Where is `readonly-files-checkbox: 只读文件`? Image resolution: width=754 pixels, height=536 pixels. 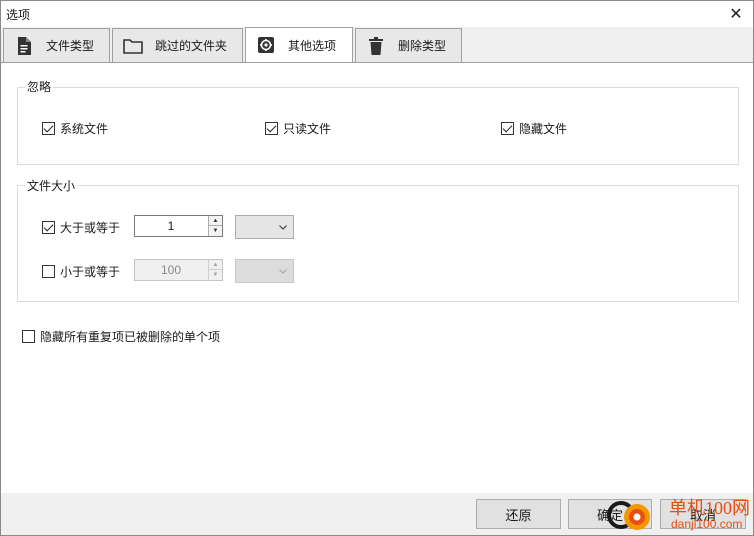 readonly-files-checkbox: 只读文件 is located at coordinates (298, 128).